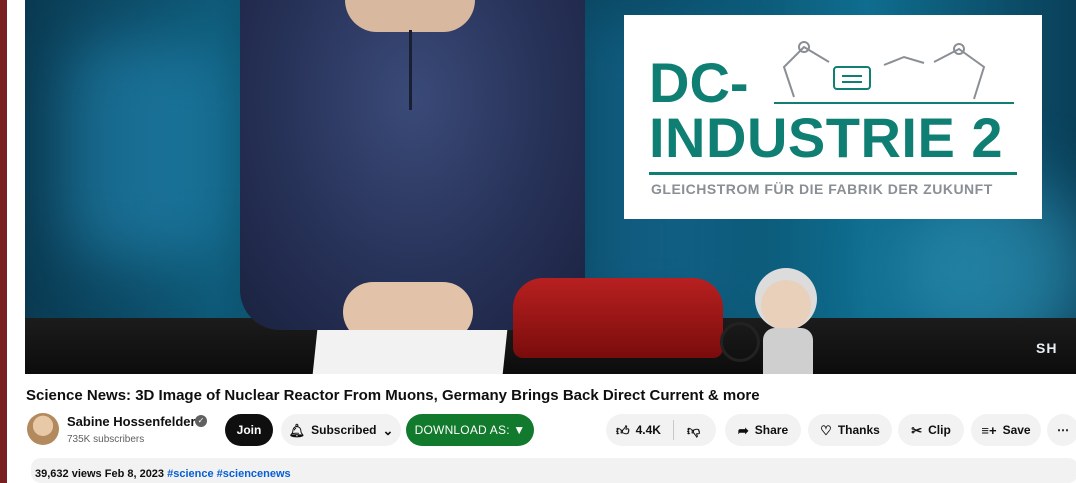 This screenshot has height=483, width=1076. What do you see at coordinates (989, 430) in the screenshot?
I see `playlist-add-icon: ≡+` at bounding box center [989, 430].